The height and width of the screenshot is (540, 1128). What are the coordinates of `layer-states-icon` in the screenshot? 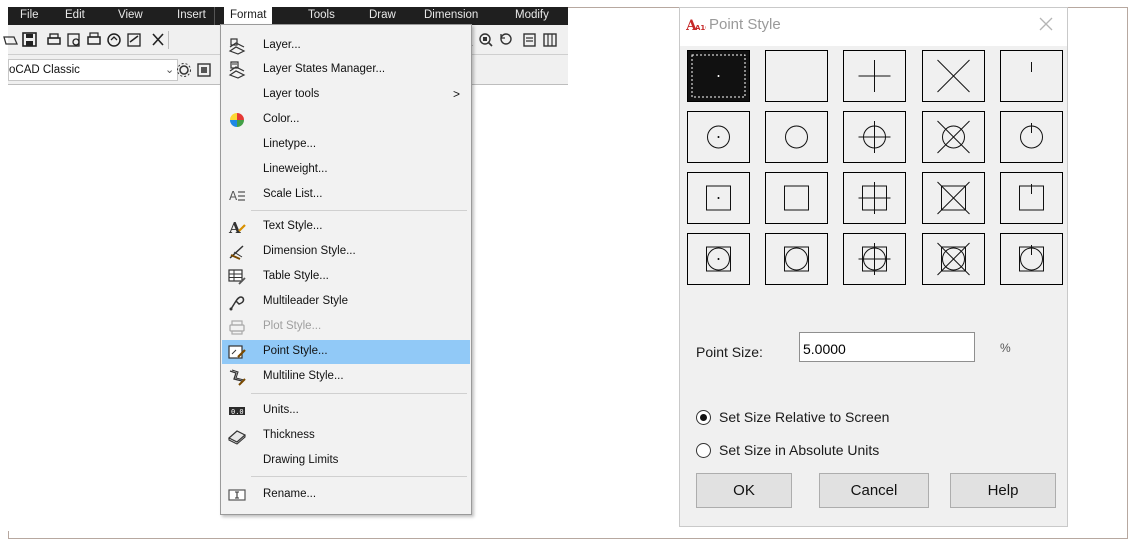 It's located at (237, 70).